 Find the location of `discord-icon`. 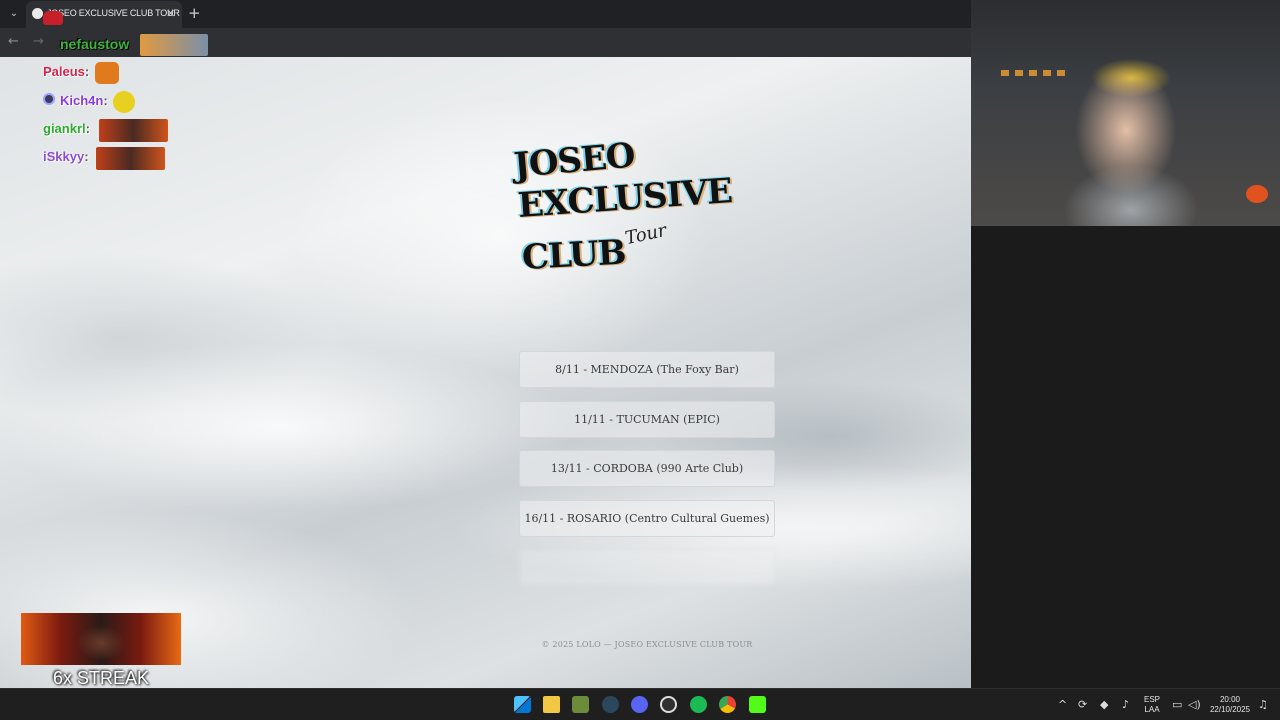

discord-icon is located at coordinates (639, 704).